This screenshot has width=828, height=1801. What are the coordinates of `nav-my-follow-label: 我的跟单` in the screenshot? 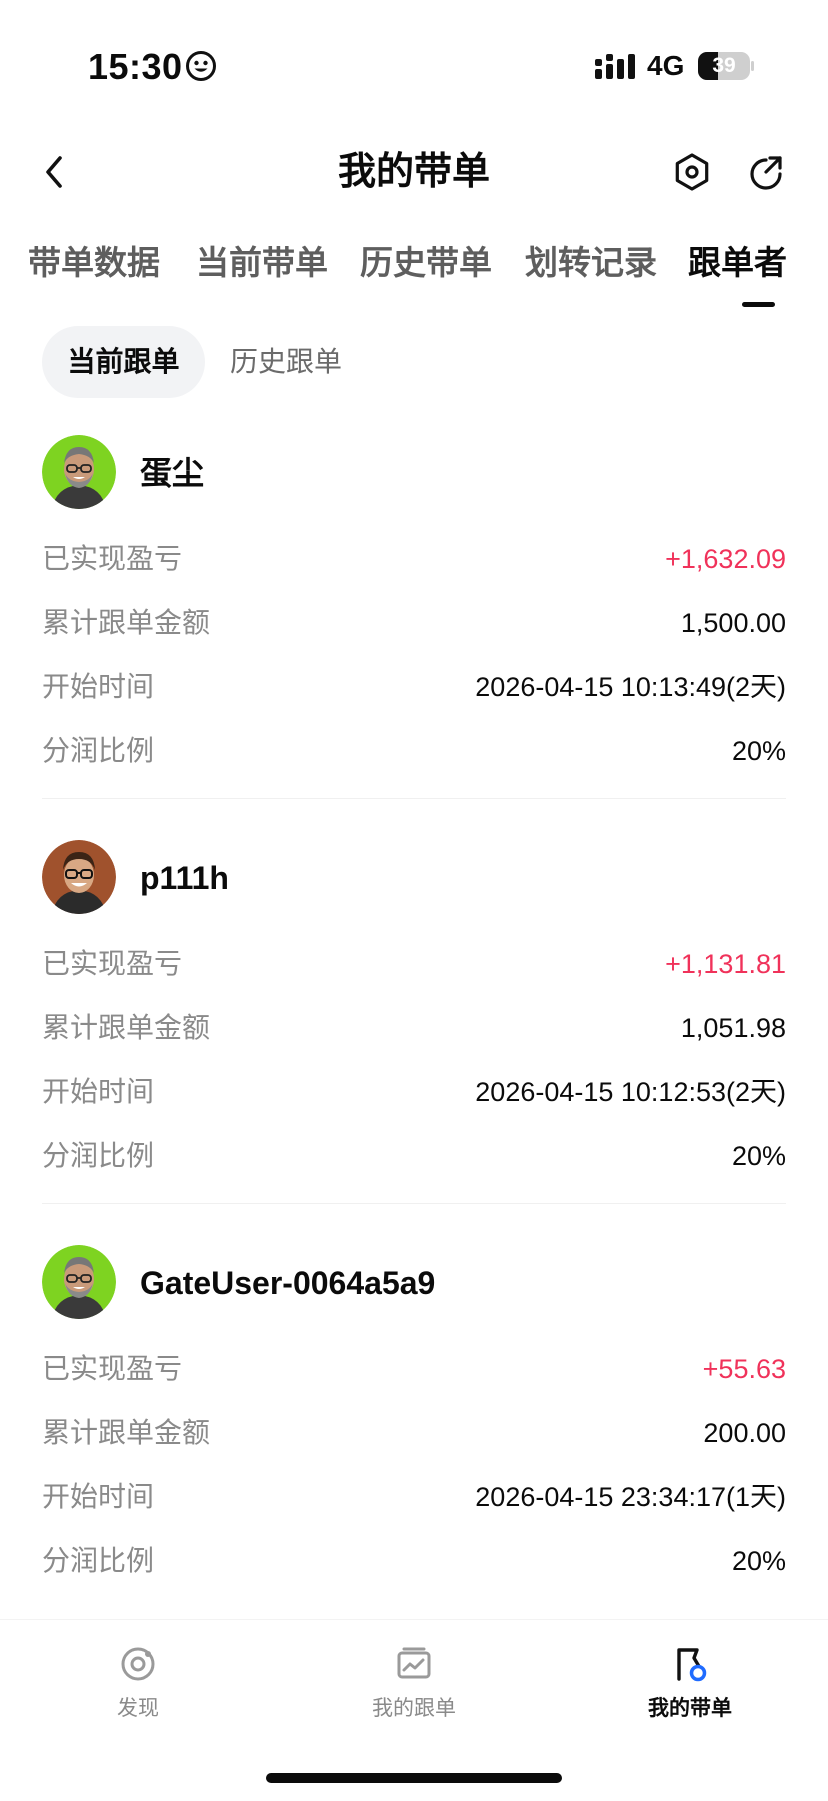 It's located at (414, 1708).